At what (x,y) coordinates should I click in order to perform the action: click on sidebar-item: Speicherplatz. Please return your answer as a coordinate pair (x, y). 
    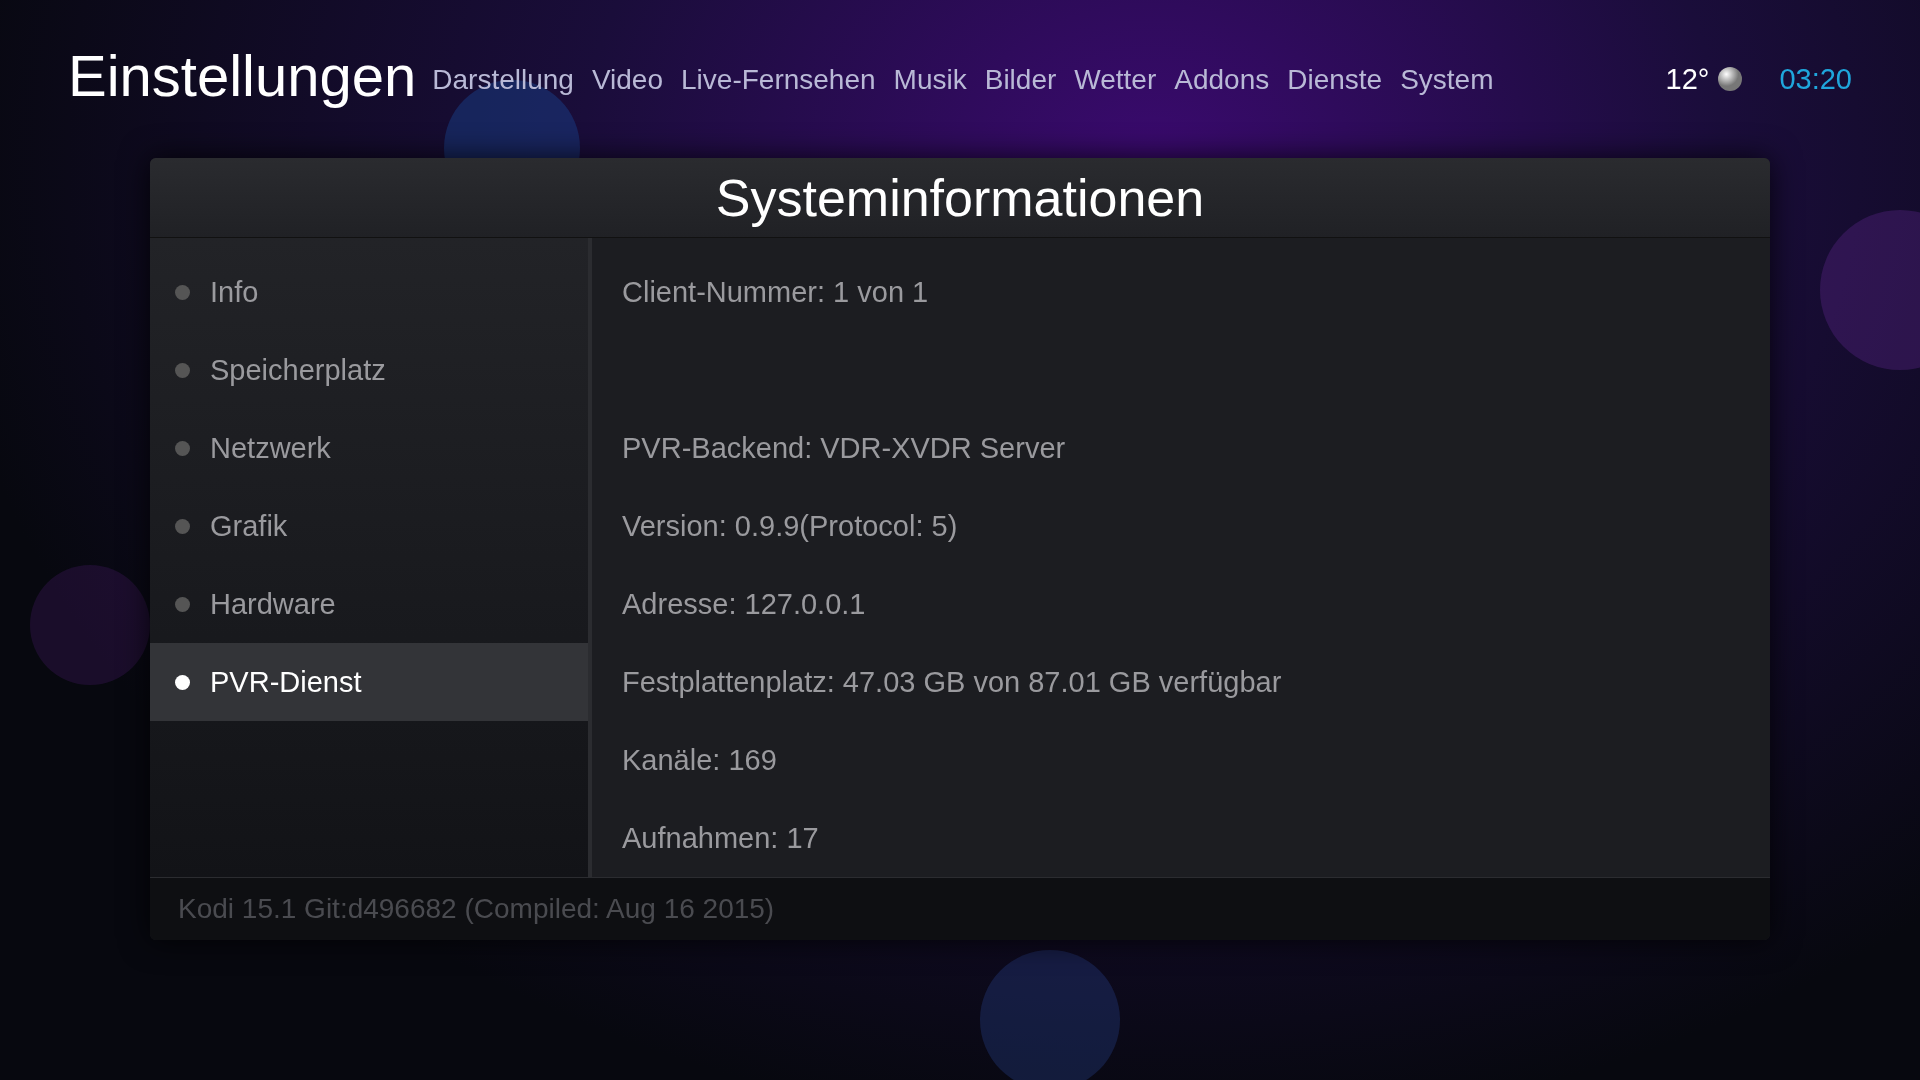
    Looking at the image, I should click on (369, 370).